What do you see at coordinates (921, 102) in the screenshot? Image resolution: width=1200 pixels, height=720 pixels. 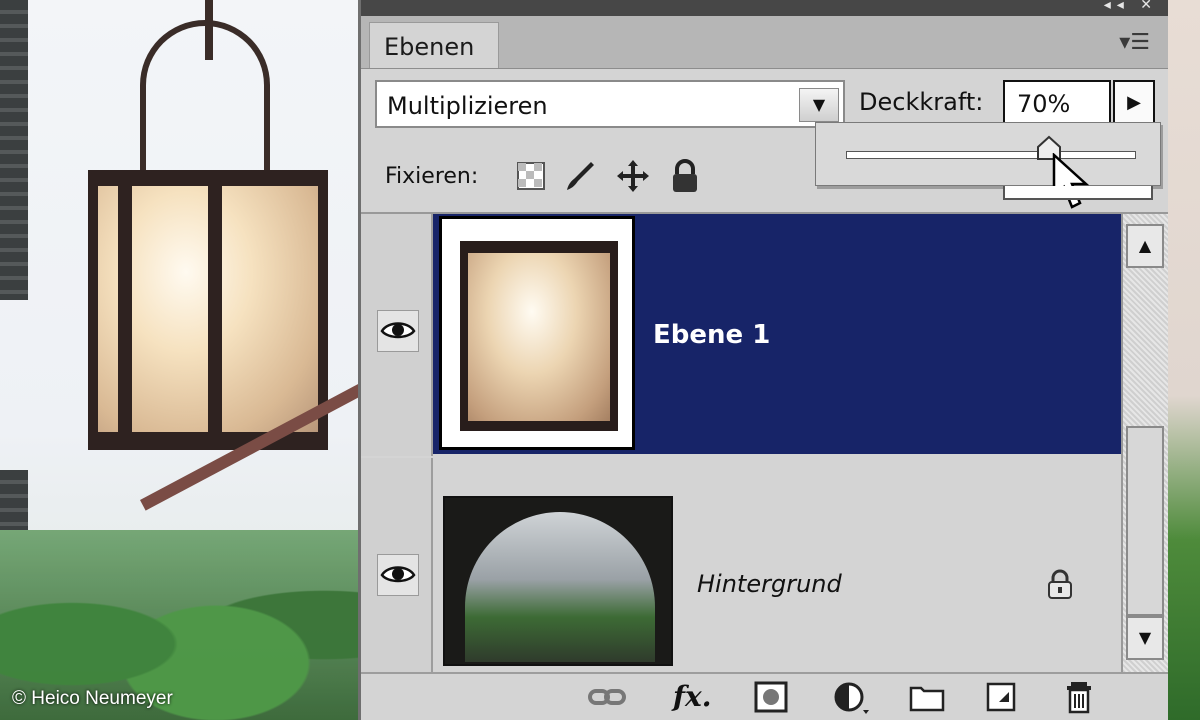 I see `opacity-label: Deckkraft:` at bounding box center [921, 102].